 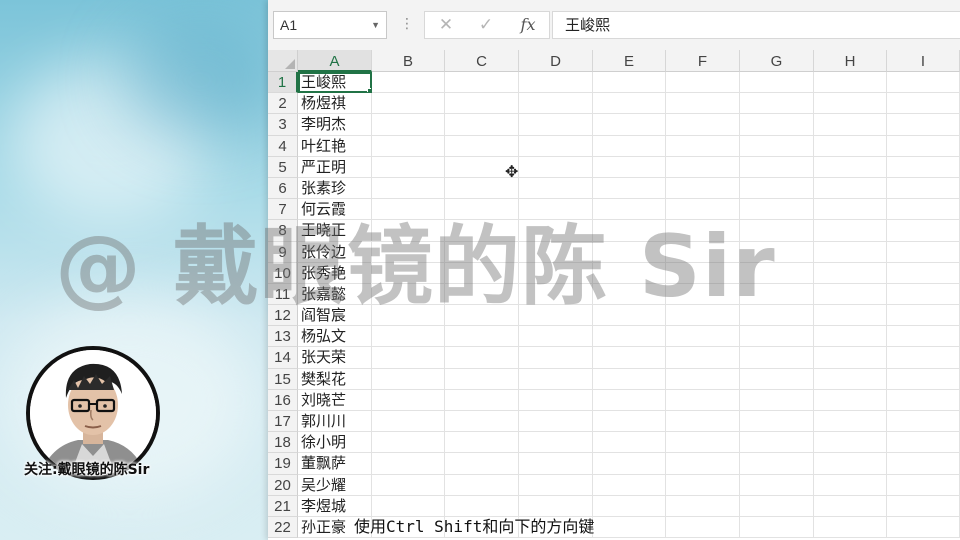 I want to click on cell-b8, so click(x=408, y=231).